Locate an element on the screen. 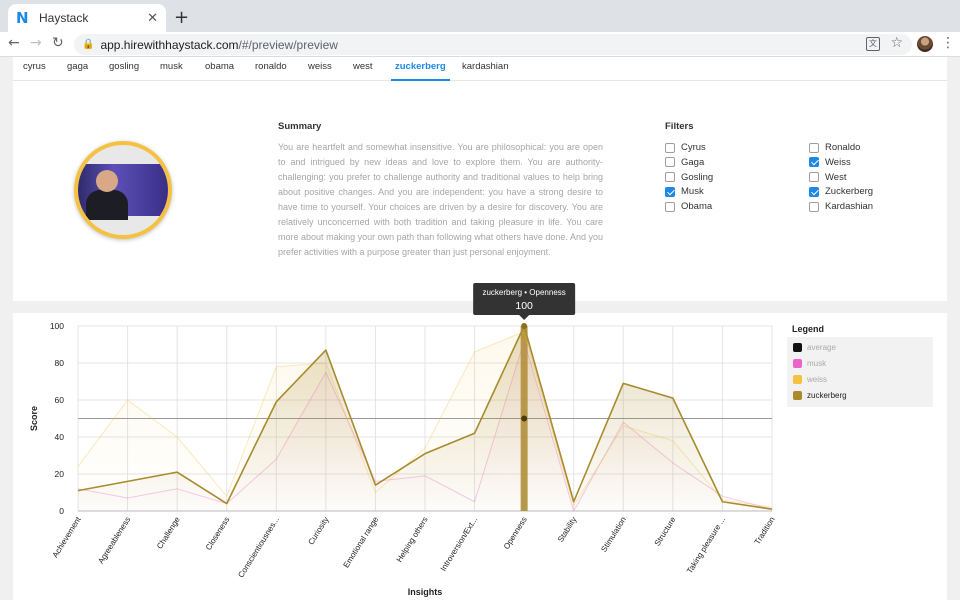 The height and width of the screenshot is (600, 960). filter-west: West is located at coordinates (827, 177).